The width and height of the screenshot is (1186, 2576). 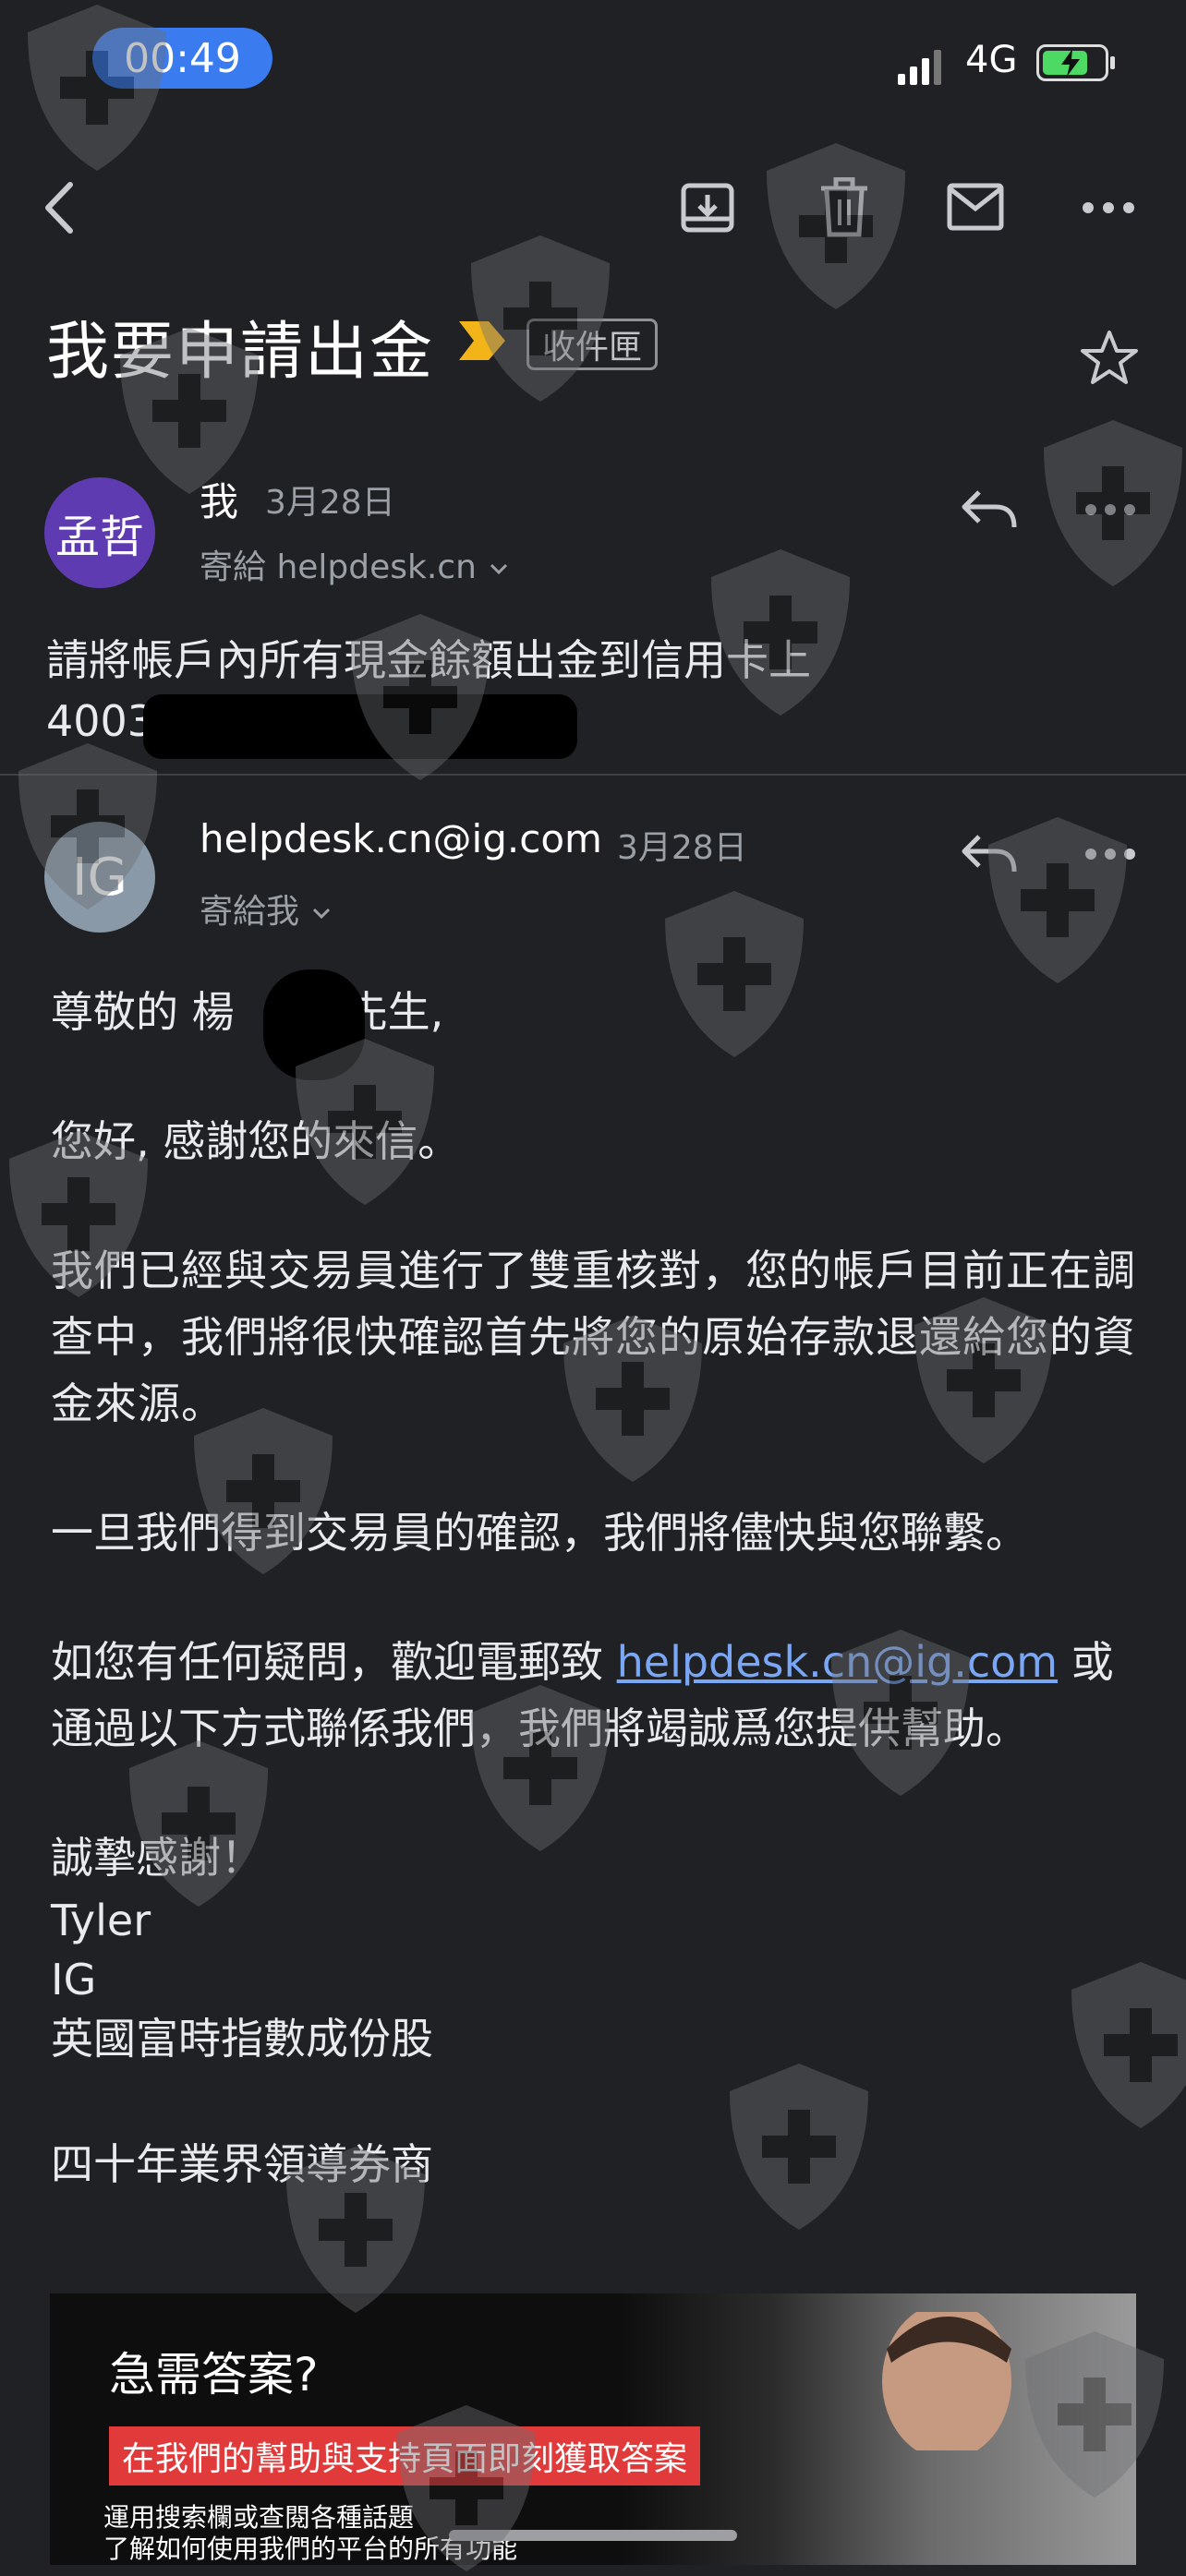 What do you see at coordinates (1109, 207) in the screenshot?
I see `more-icon` at bounding box center [1109, 207].